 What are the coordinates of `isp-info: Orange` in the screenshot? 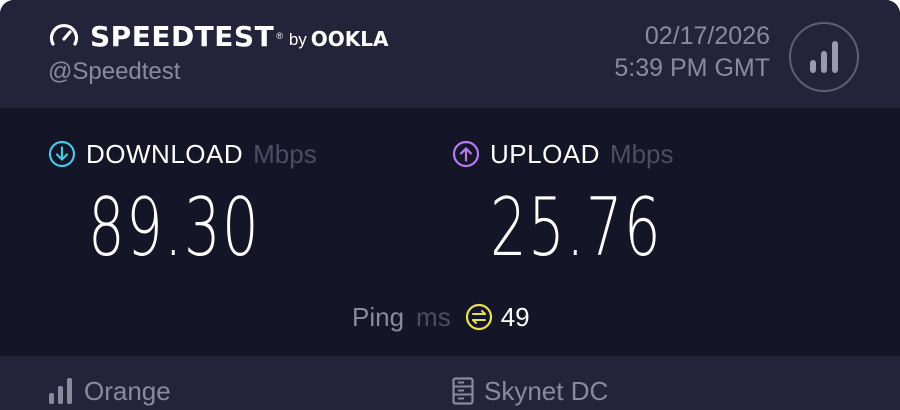 It's located at (109, 391).